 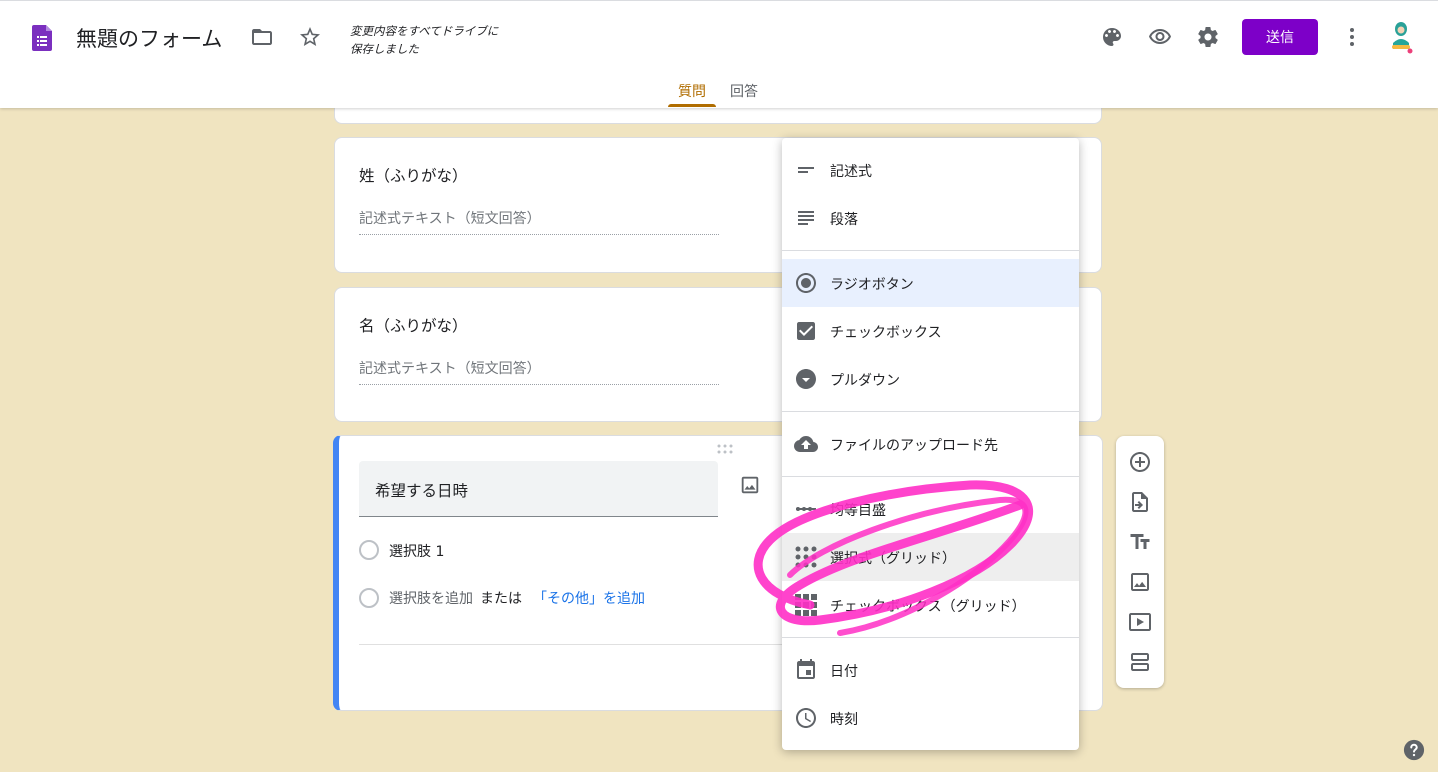 I want to click on add-section-icon, so click(x=1140, y=662).